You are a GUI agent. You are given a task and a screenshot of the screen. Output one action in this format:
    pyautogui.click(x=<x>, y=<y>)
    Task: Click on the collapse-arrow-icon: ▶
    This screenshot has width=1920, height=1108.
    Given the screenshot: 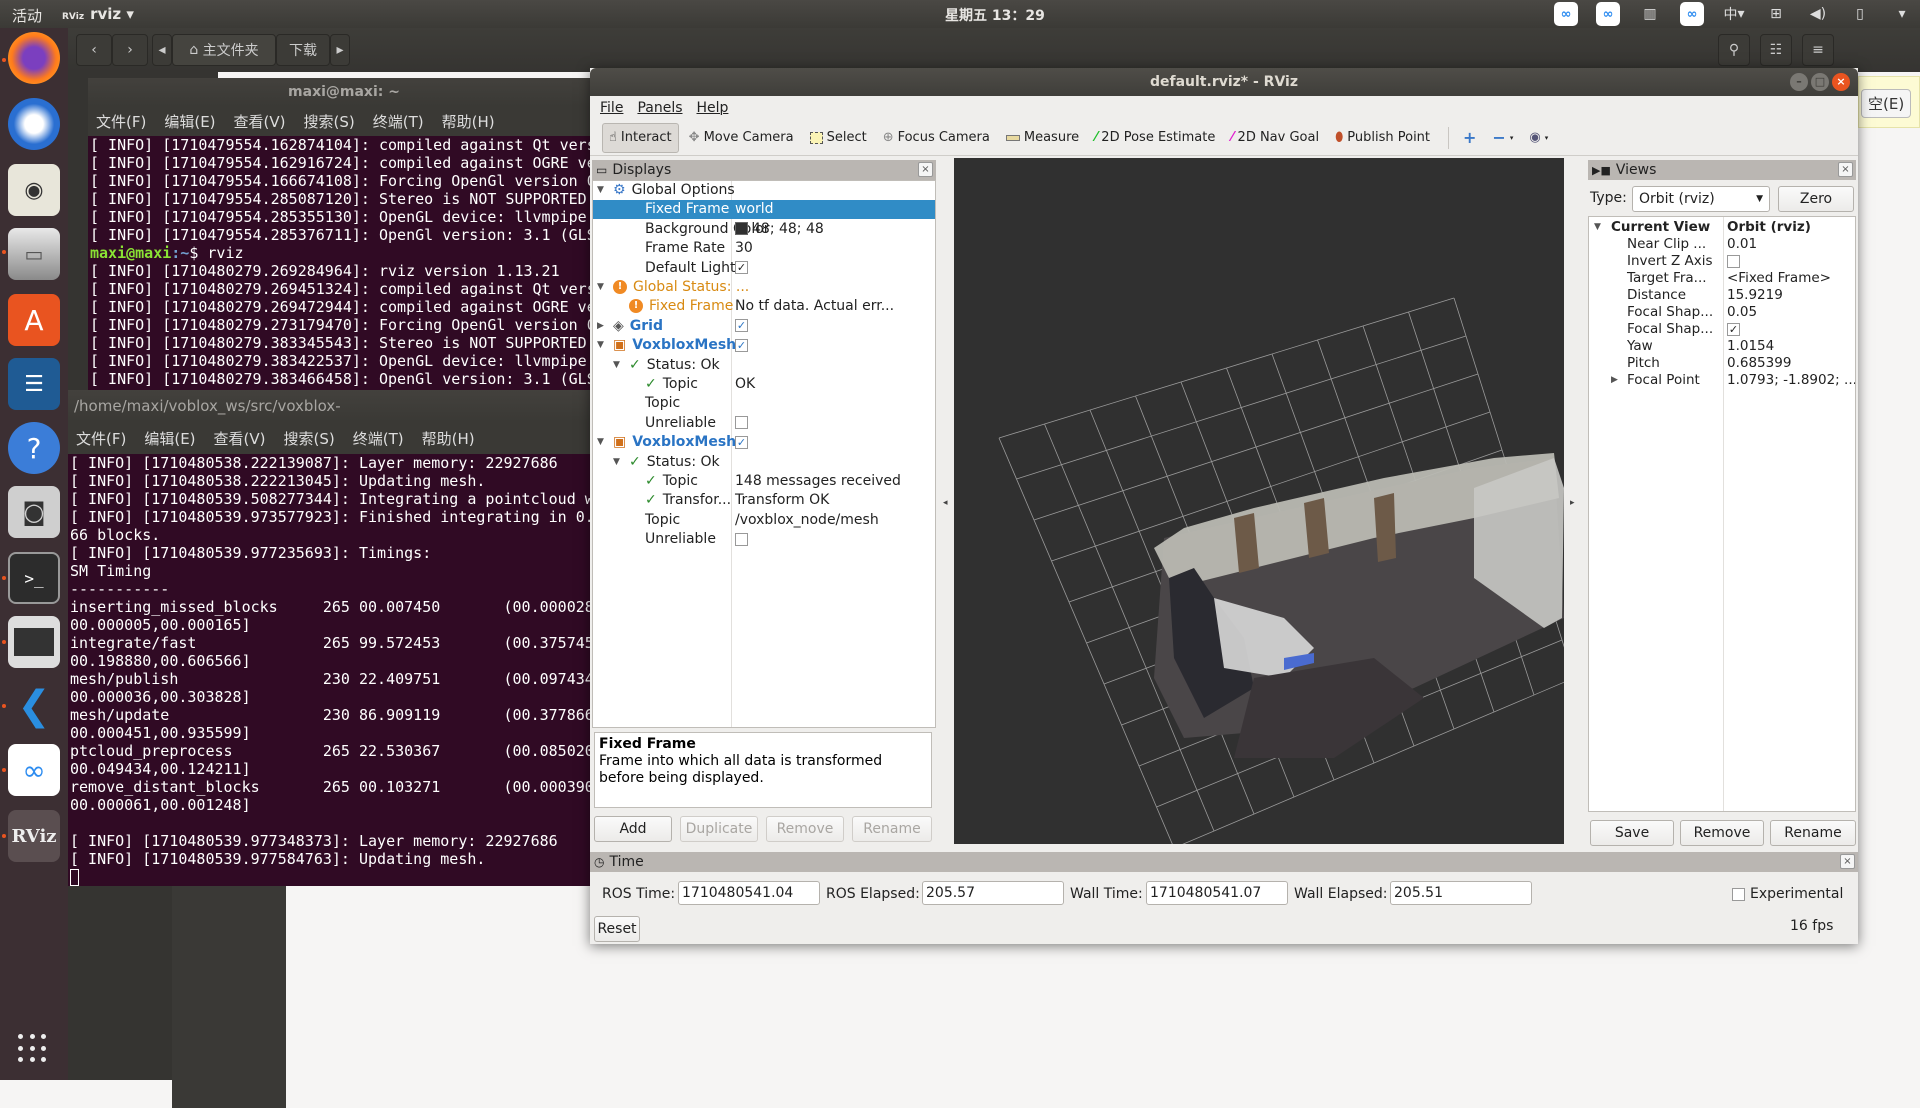 What is the action you would take?
    pyautogui.click(x=1614, y=380)
    